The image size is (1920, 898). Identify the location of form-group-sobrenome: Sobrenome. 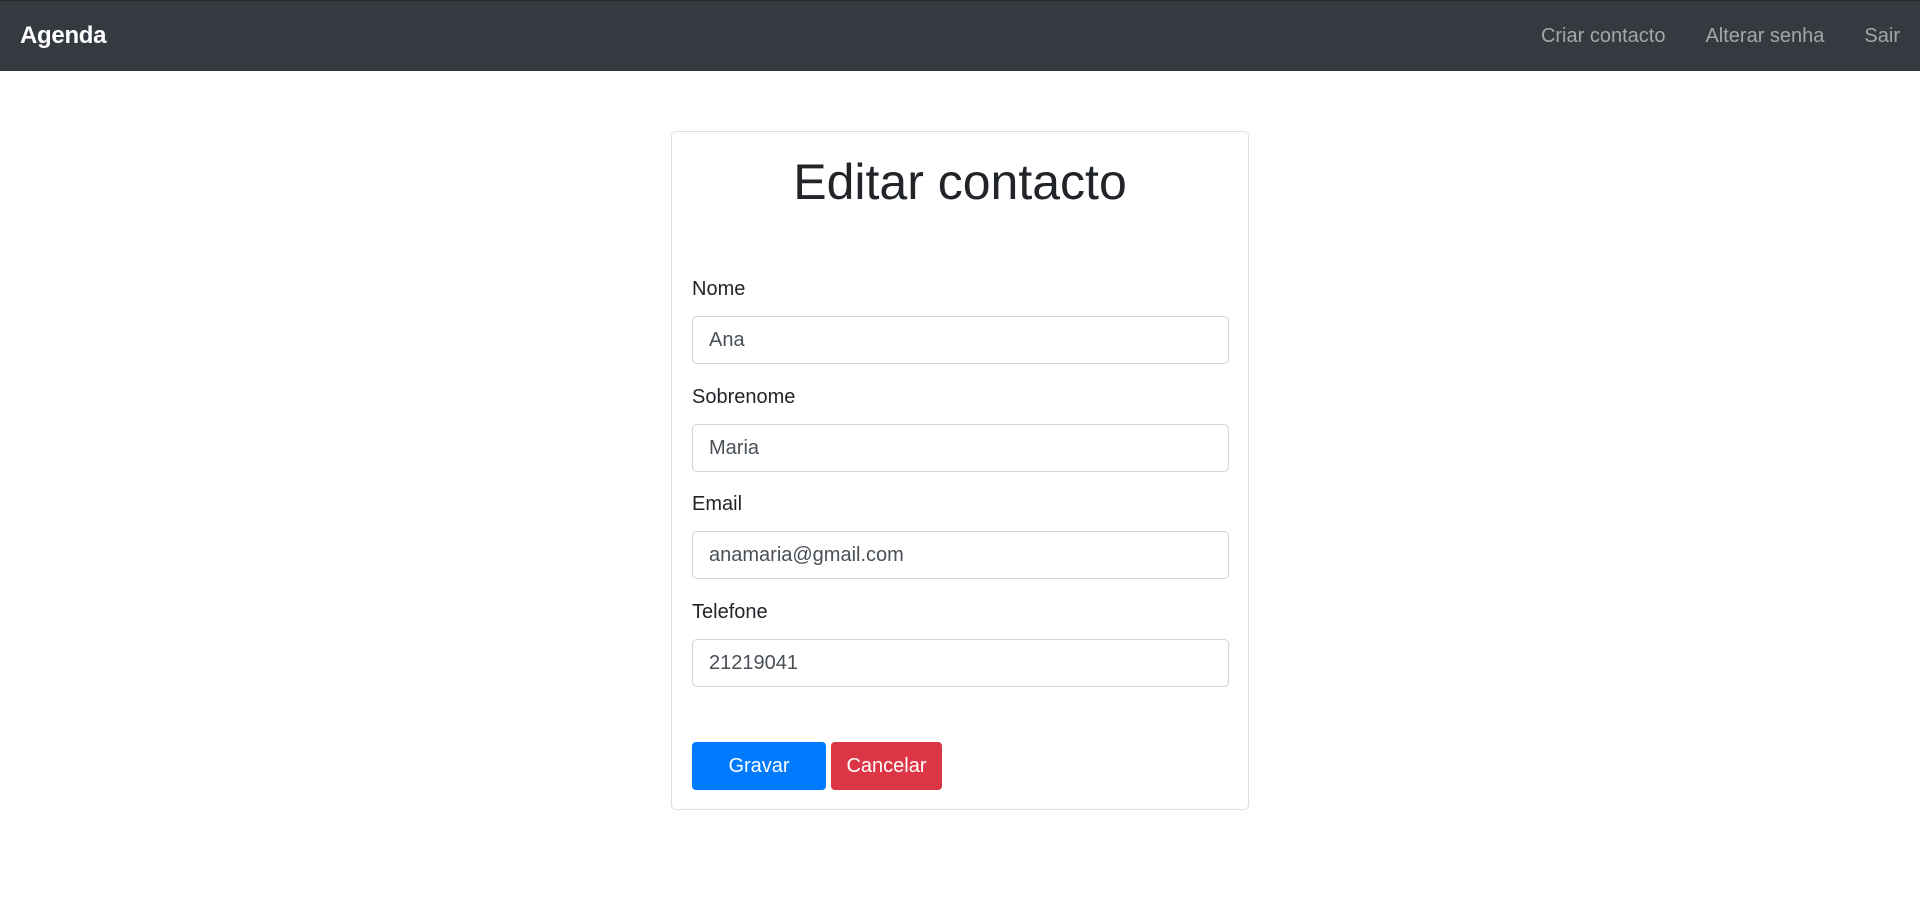
(960, 428).